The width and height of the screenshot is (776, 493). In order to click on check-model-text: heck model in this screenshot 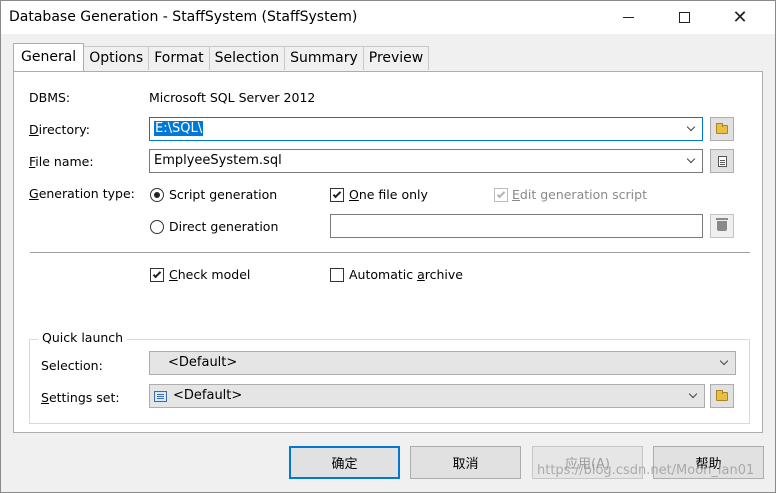, I will do `click(214, 274)`.